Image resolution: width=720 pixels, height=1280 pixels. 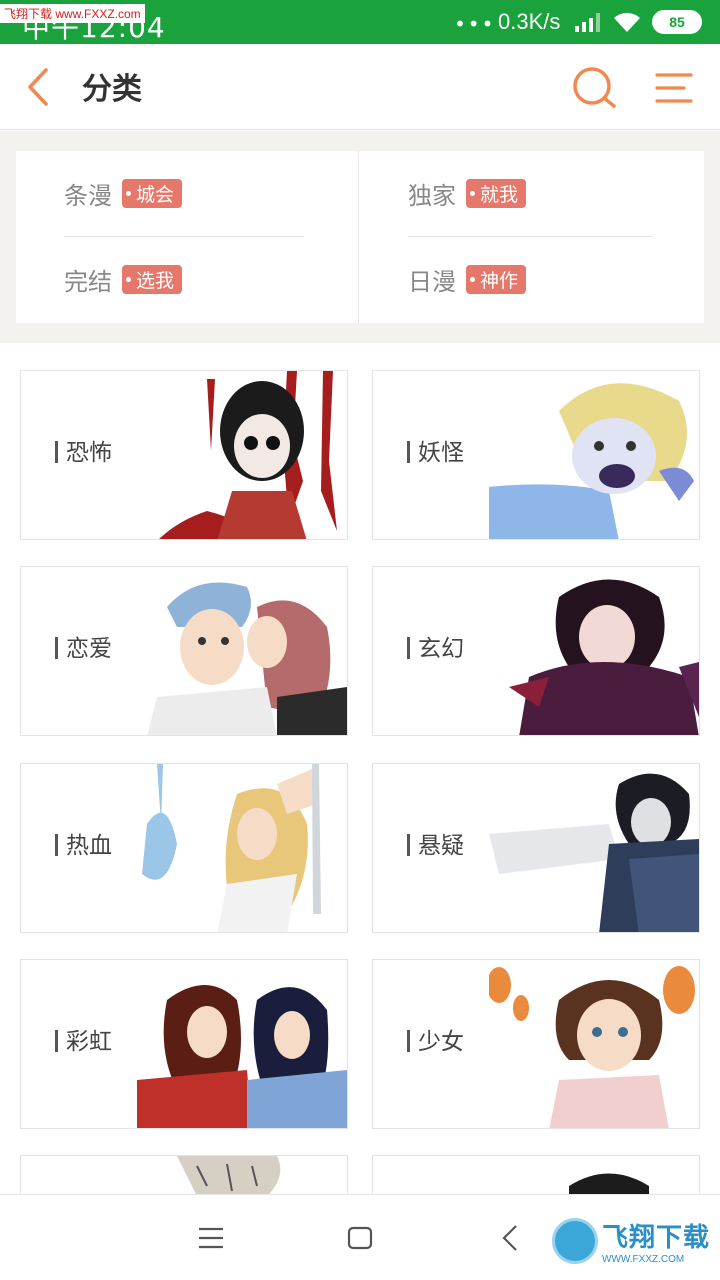 I want to click on watermark-sub: WWW.FXXZ.COM, so click(x=643, y=1259).